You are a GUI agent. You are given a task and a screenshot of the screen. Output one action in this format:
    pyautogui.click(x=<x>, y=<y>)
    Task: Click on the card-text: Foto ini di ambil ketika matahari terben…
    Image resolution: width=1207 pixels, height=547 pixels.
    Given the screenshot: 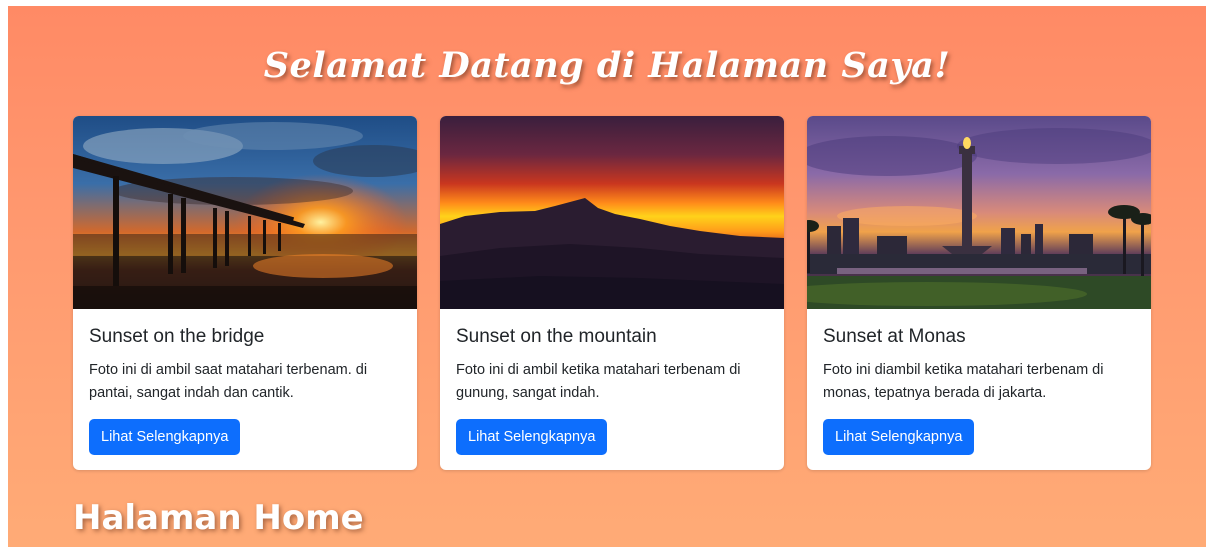 What is the action you would take?
    pyautogui.click(x=598, y=381)
    